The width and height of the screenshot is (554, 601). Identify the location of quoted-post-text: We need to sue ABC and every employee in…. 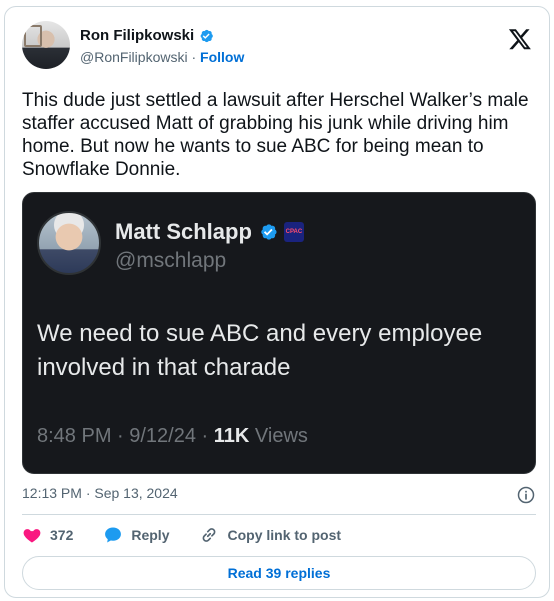
(260, 350).